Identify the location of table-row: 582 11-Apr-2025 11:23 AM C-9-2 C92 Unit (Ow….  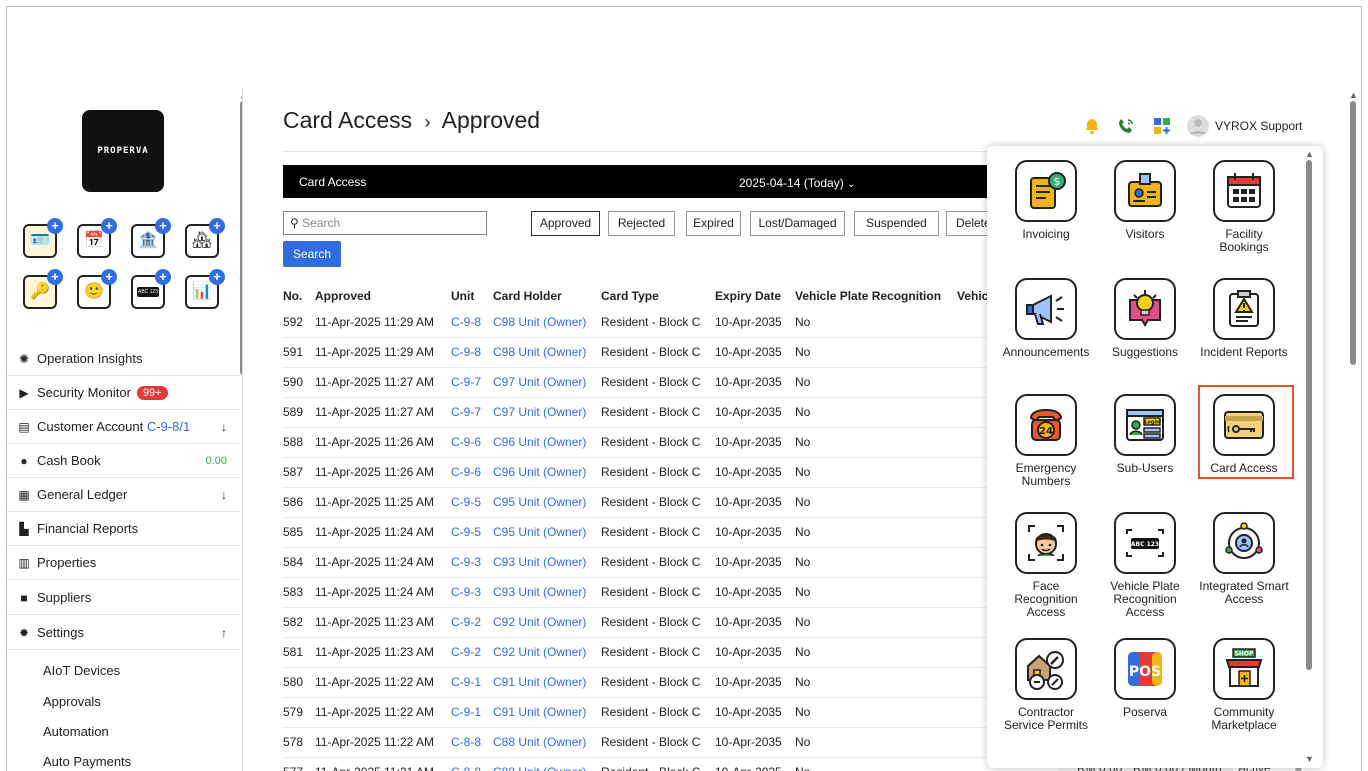
(640, 622).